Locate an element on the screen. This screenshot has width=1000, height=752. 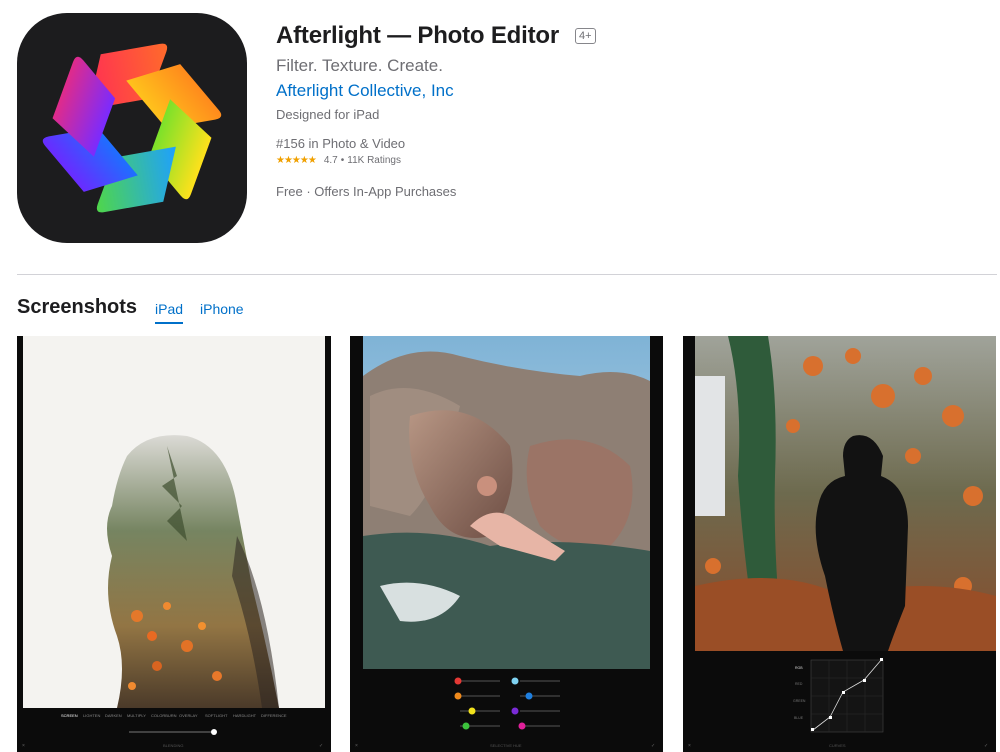
screenshots-heading: Screenshots is located at coordinates (77, 307).